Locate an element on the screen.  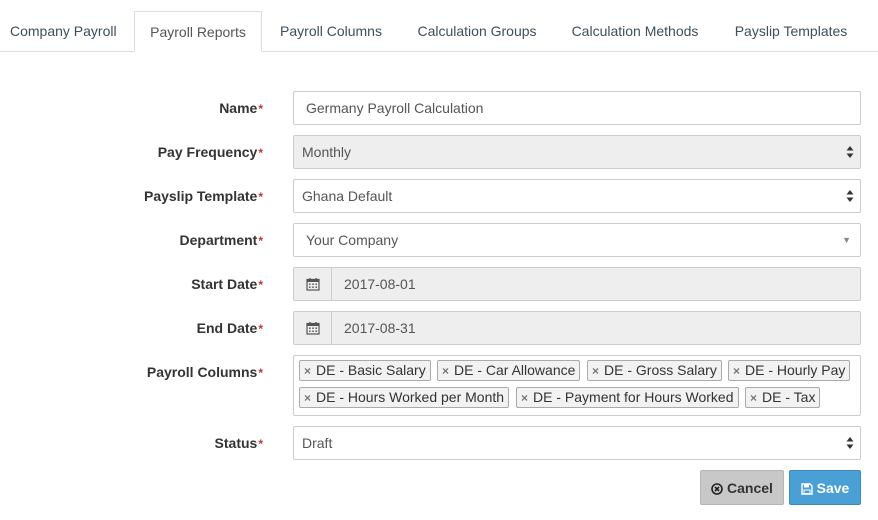
tab-label: Calculation Methods is located at coordinates (635, 31).